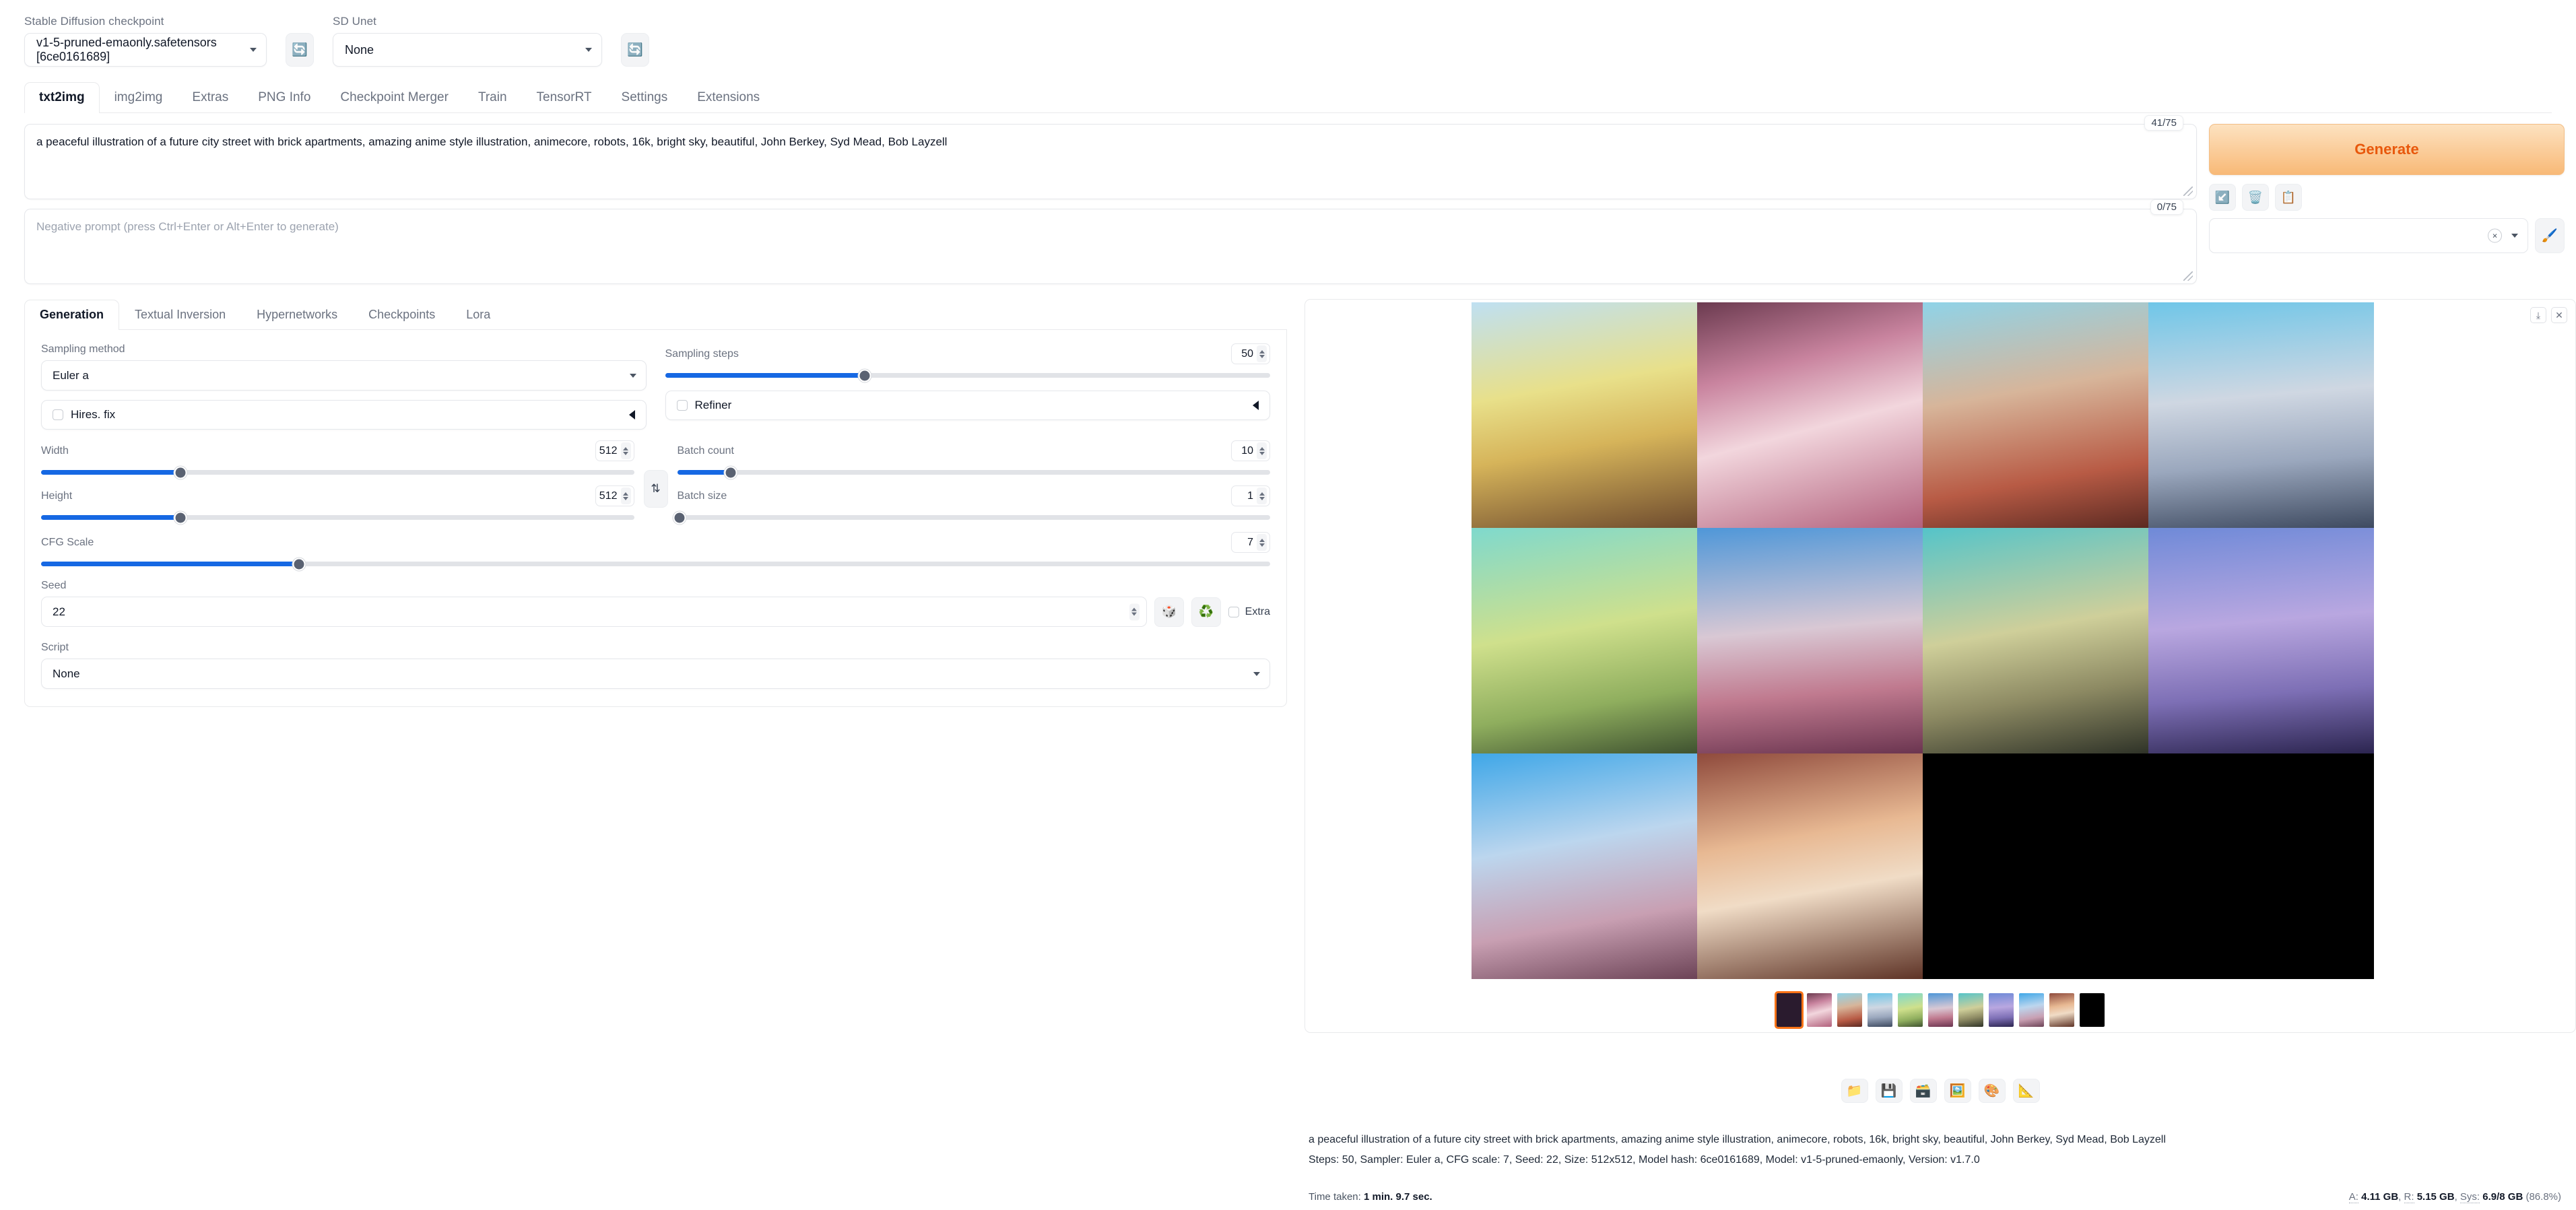 The image size is (2576, 1210). What do you see at coordinates (1169, 612) in the screenshot?
I see `random-seed-button: 🎲` at bounding box center [1169, 612].